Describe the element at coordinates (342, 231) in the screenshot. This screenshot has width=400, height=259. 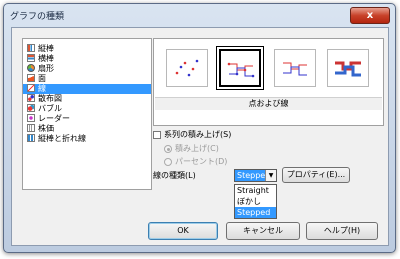
I see `help-button: ヘルプ(H)` at that location.